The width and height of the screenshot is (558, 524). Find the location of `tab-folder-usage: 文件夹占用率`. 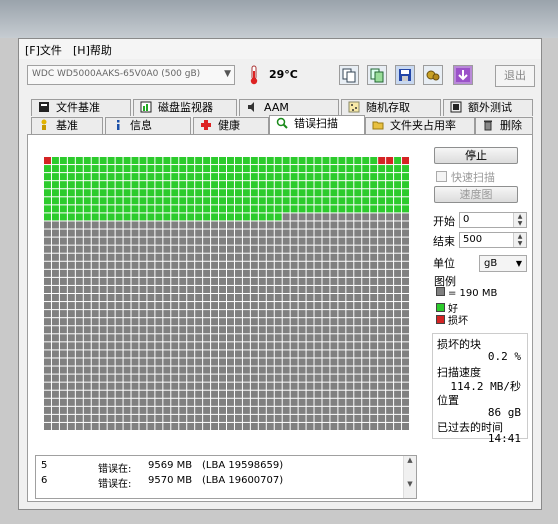

tab-folder-usage: 文件夹占用率 is located at coordinates (420, 125).